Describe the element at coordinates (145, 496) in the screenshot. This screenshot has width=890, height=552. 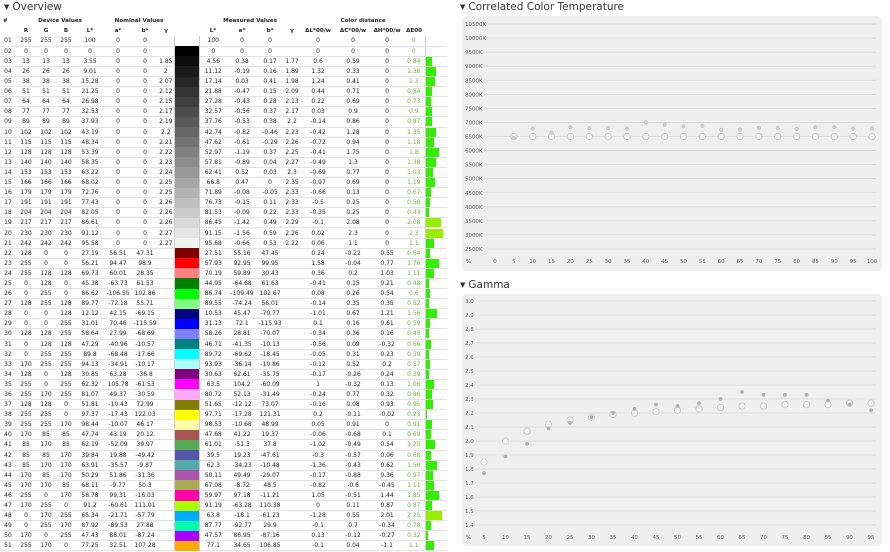
I see `cell: -16.03` at that location.